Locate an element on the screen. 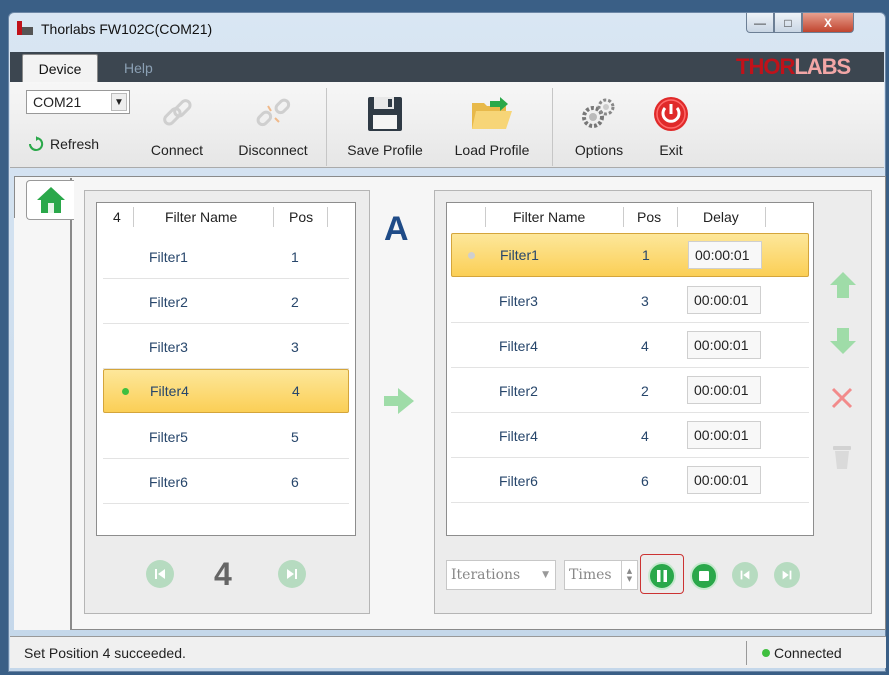 The image size is (889, 675). arrow-down-icon is located at coordinates (843, 341).